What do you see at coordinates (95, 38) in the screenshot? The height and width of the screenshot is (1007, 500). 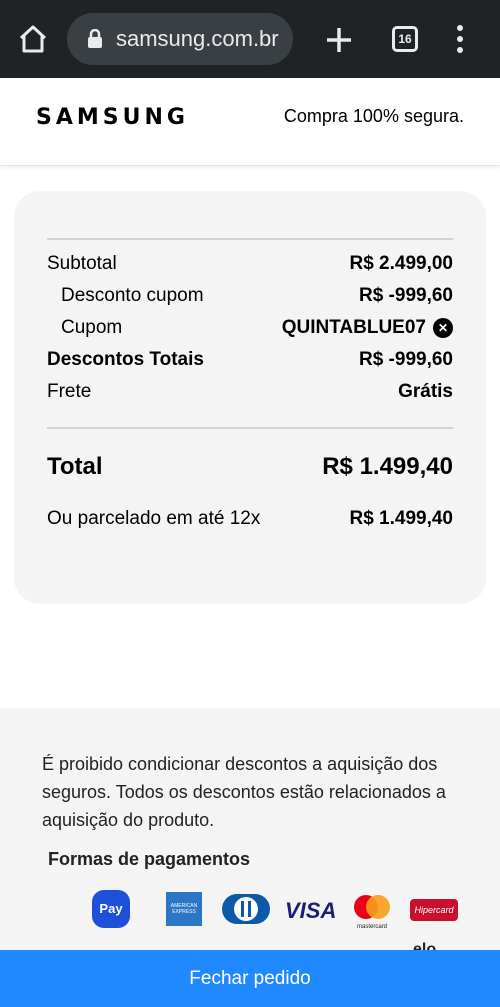 I see `lock-icon` at bounding box center [95, 38].